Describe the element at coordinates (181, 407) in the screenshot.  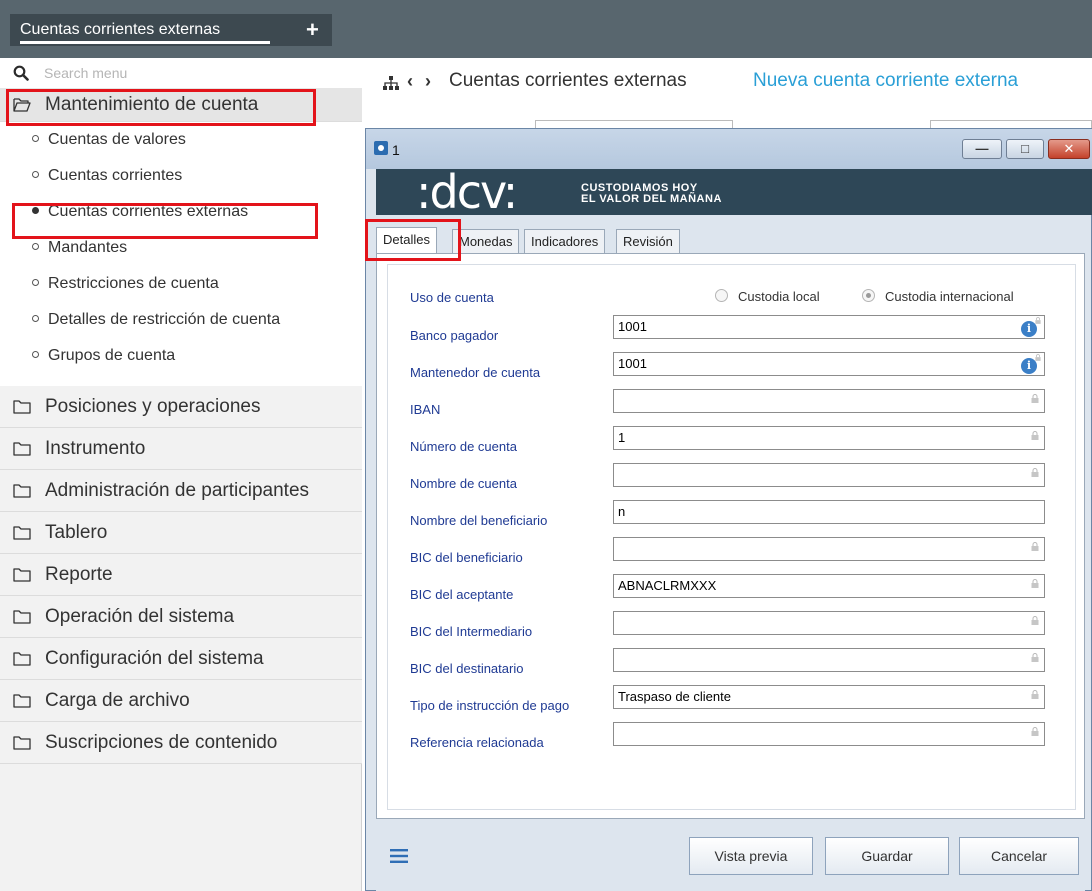
I see `sidebar-section: Posiciones y operaciones` at that location.